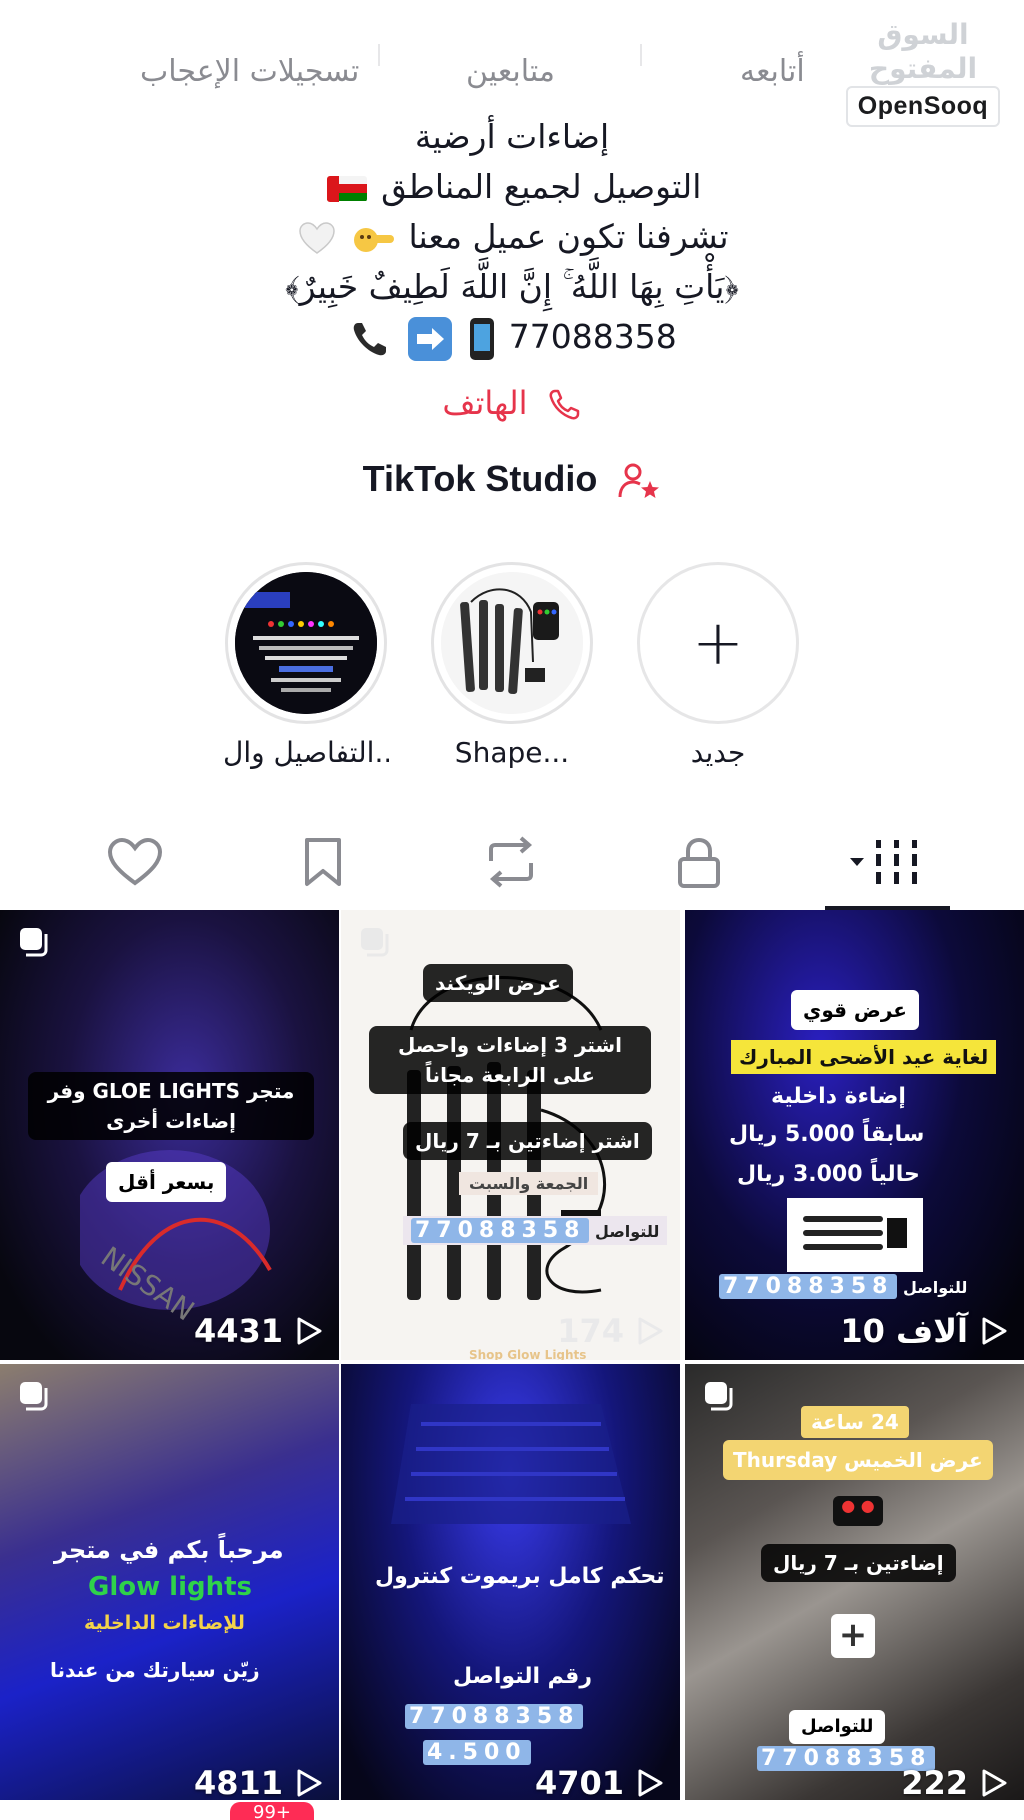  I want to click on white-heart-icon, so click(317, 237).